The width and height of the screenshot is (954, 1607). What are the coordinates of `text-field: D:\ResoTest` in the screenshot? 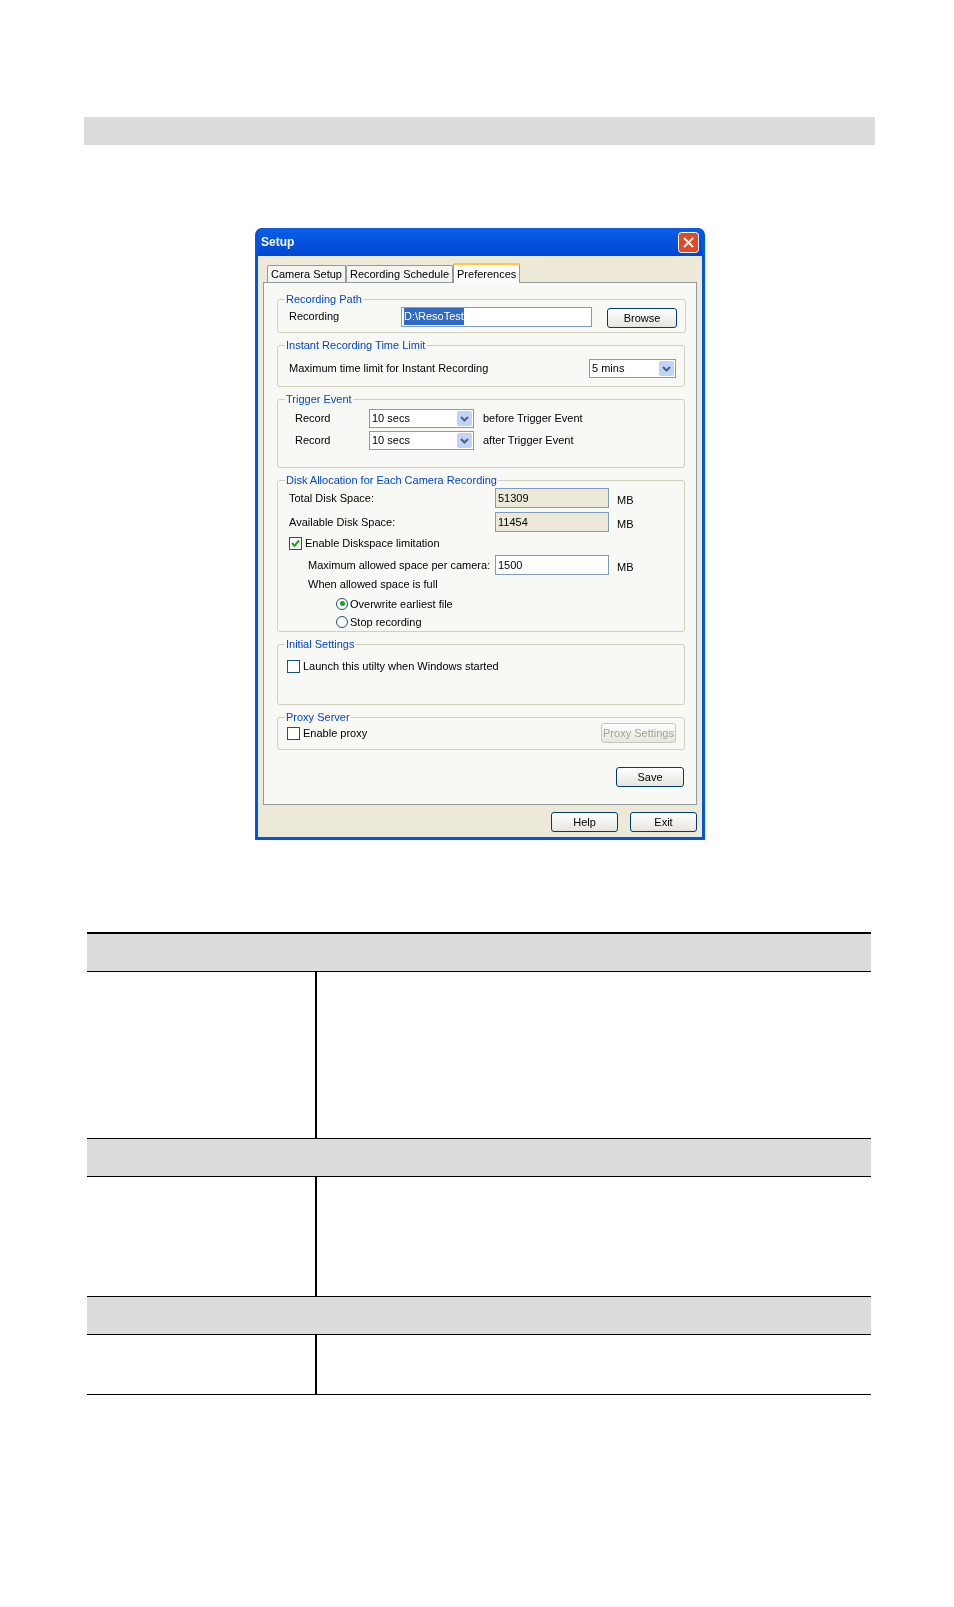 It's located at (496, 316).